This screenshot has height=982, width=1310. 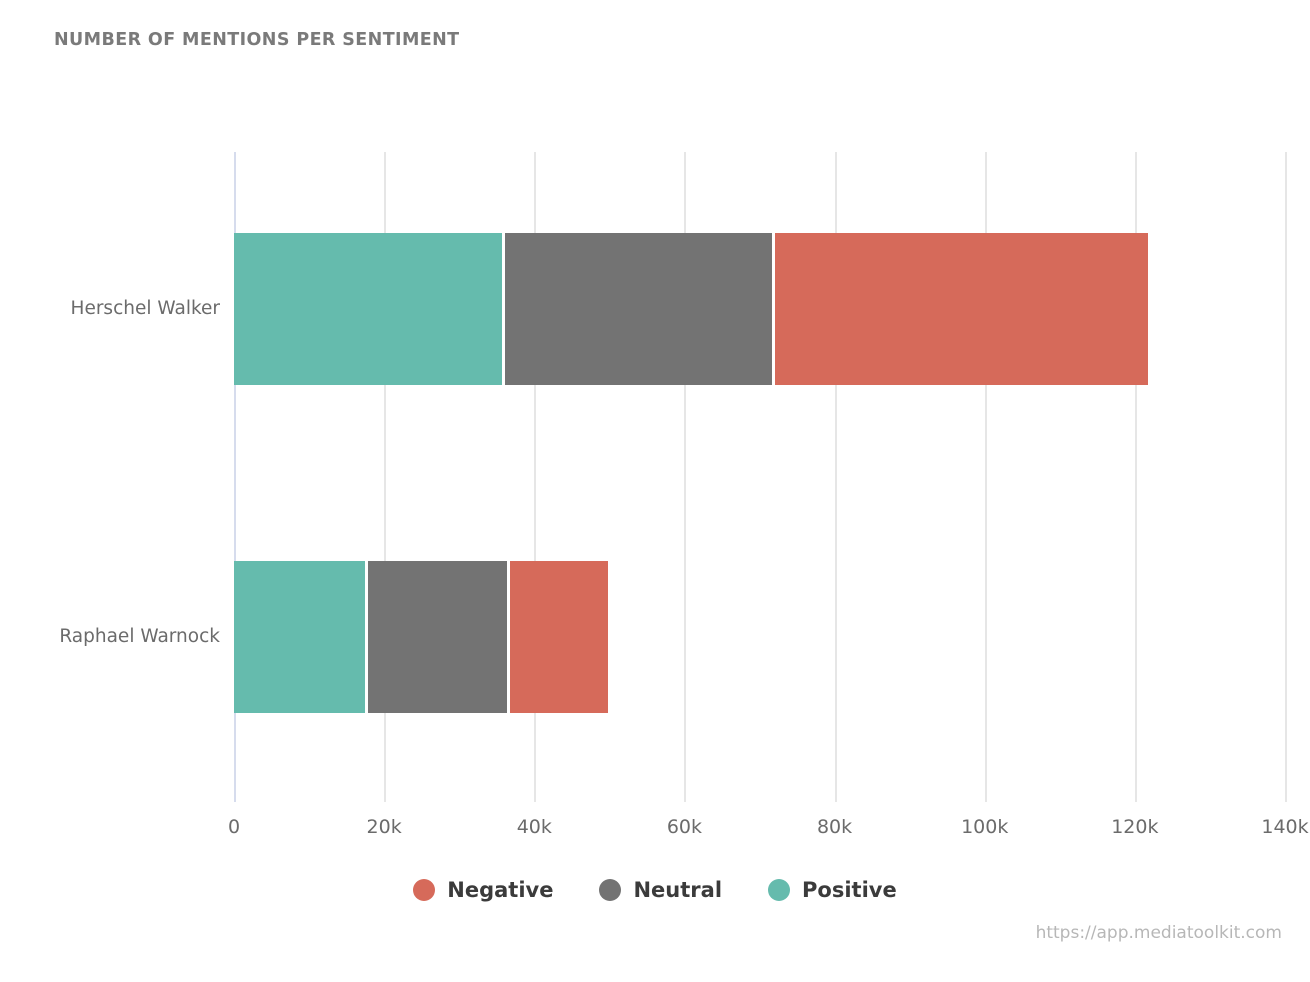 What do you see at coordinates (834, 827) in the screenshot?
I see `x-tick-label: 80k` at bounding box center [834, 827].